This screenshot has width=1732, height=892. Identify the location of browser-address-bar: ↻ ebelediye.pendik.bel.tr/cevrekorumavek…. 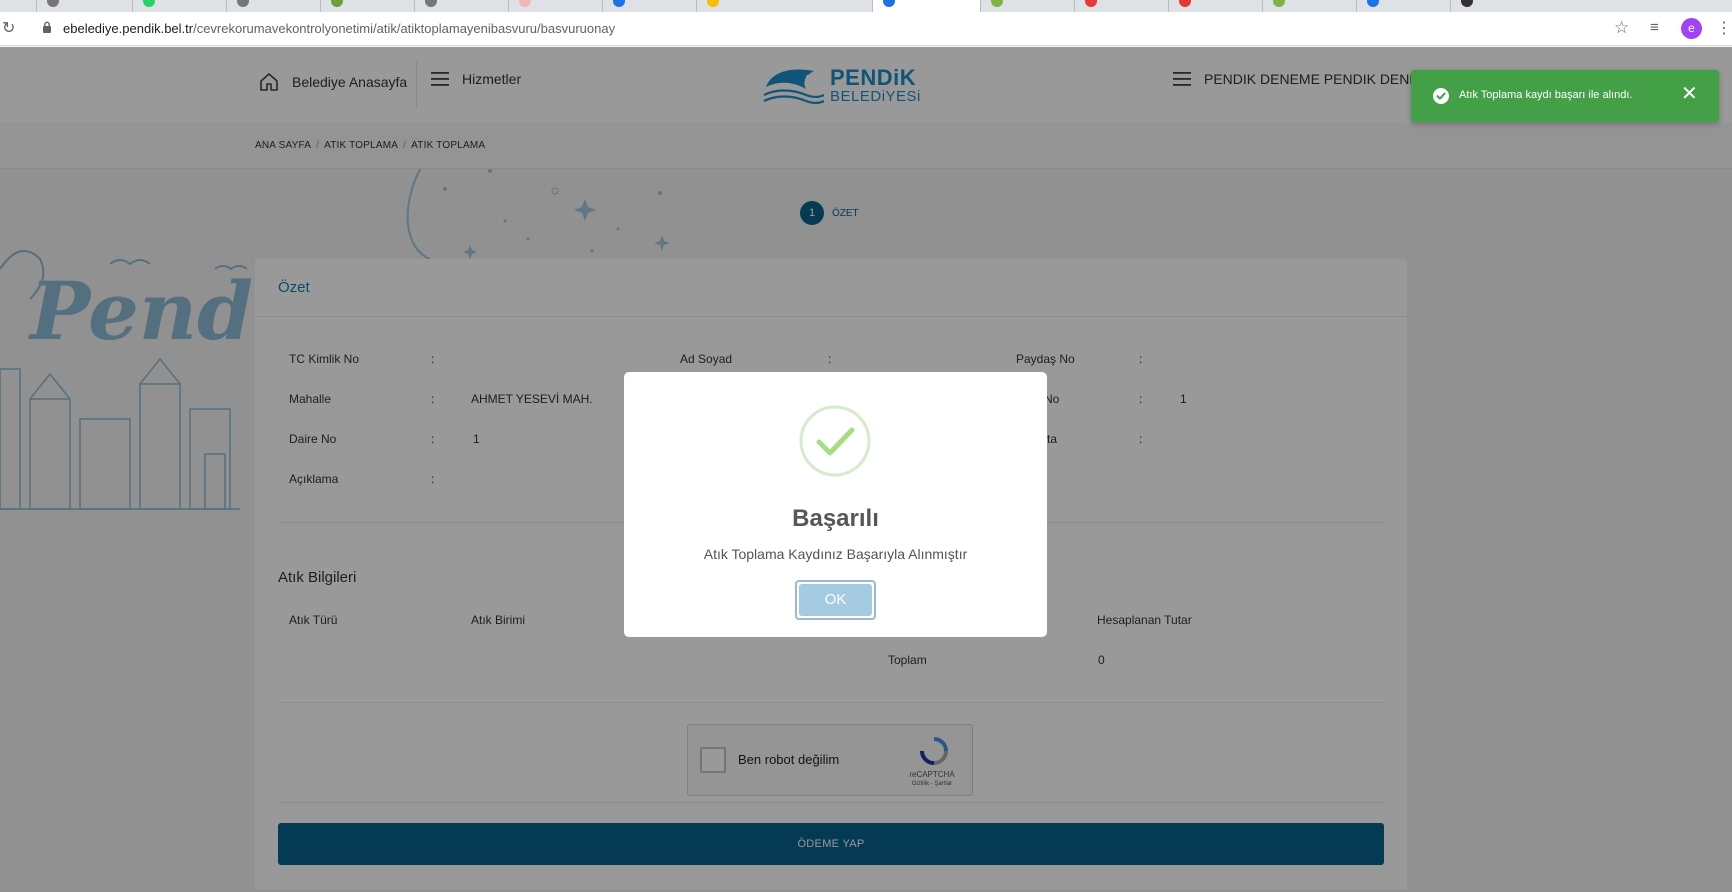
(866, 29).